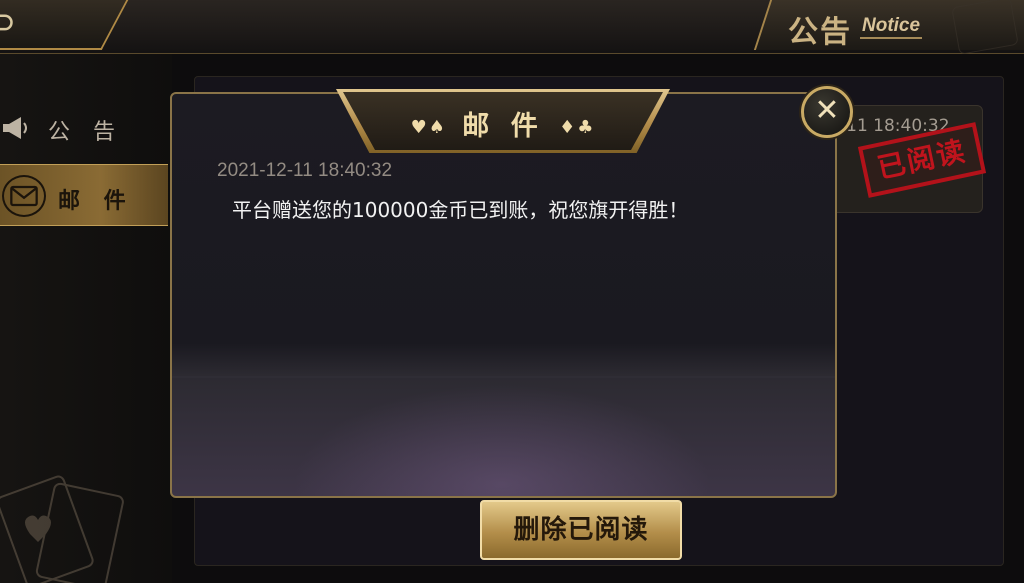 The image size is (1024, 583). What do you see at coordinates (502, 440) in the screenshot?
I see `glow-decoration` at bounding box center [502, 440].